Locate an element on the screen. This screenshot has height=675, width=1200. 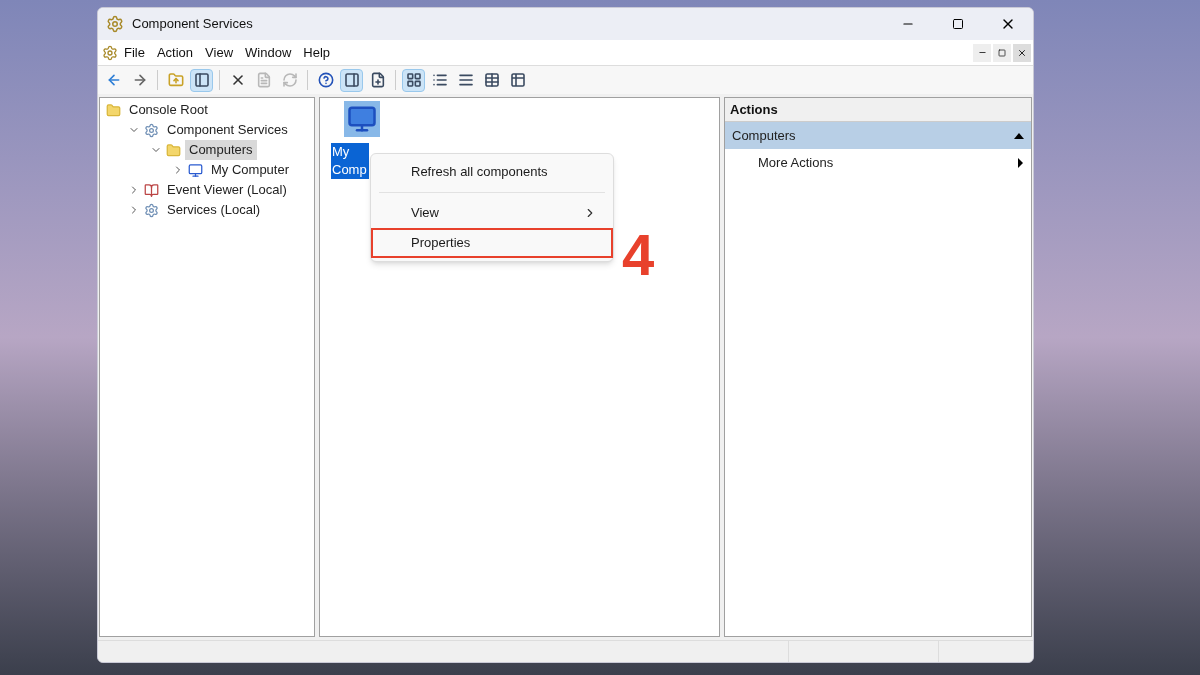
help-icon is located at coordinates (325, 80).